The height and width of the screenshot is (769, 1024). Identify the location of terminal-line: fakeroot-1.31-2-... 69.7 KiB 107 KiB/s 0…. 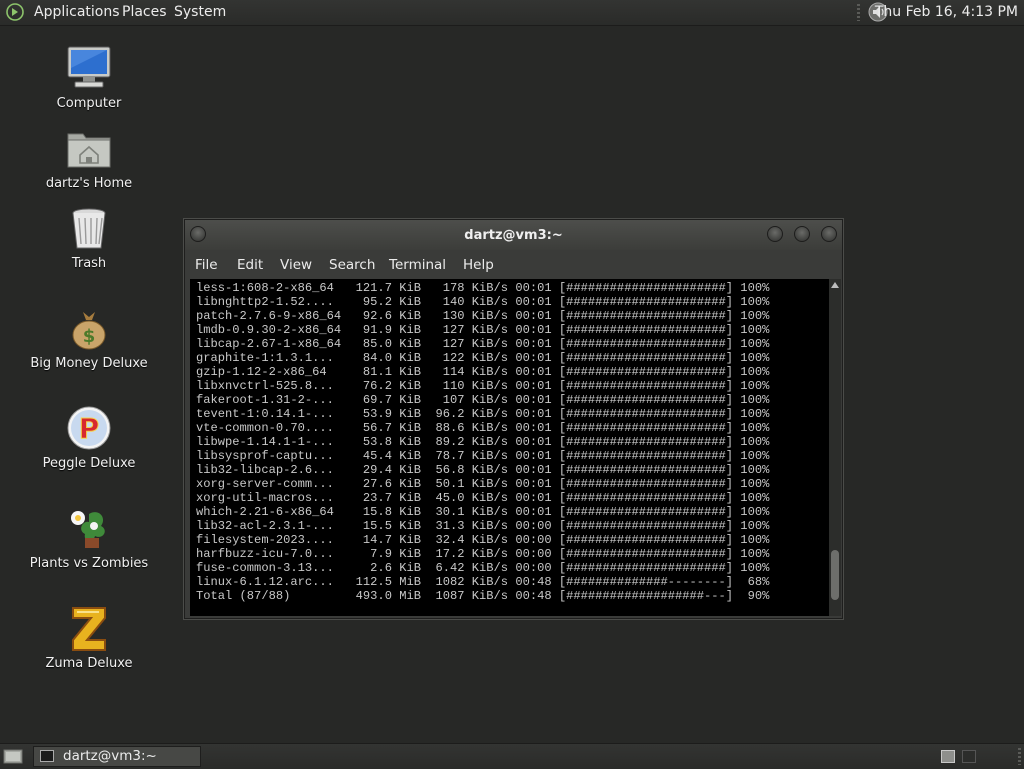
(483, 400).